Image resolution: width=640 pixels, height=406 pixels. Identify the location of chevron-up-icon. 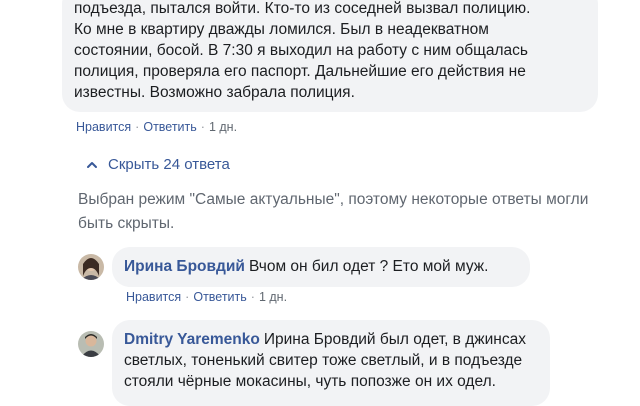
(92, 164).